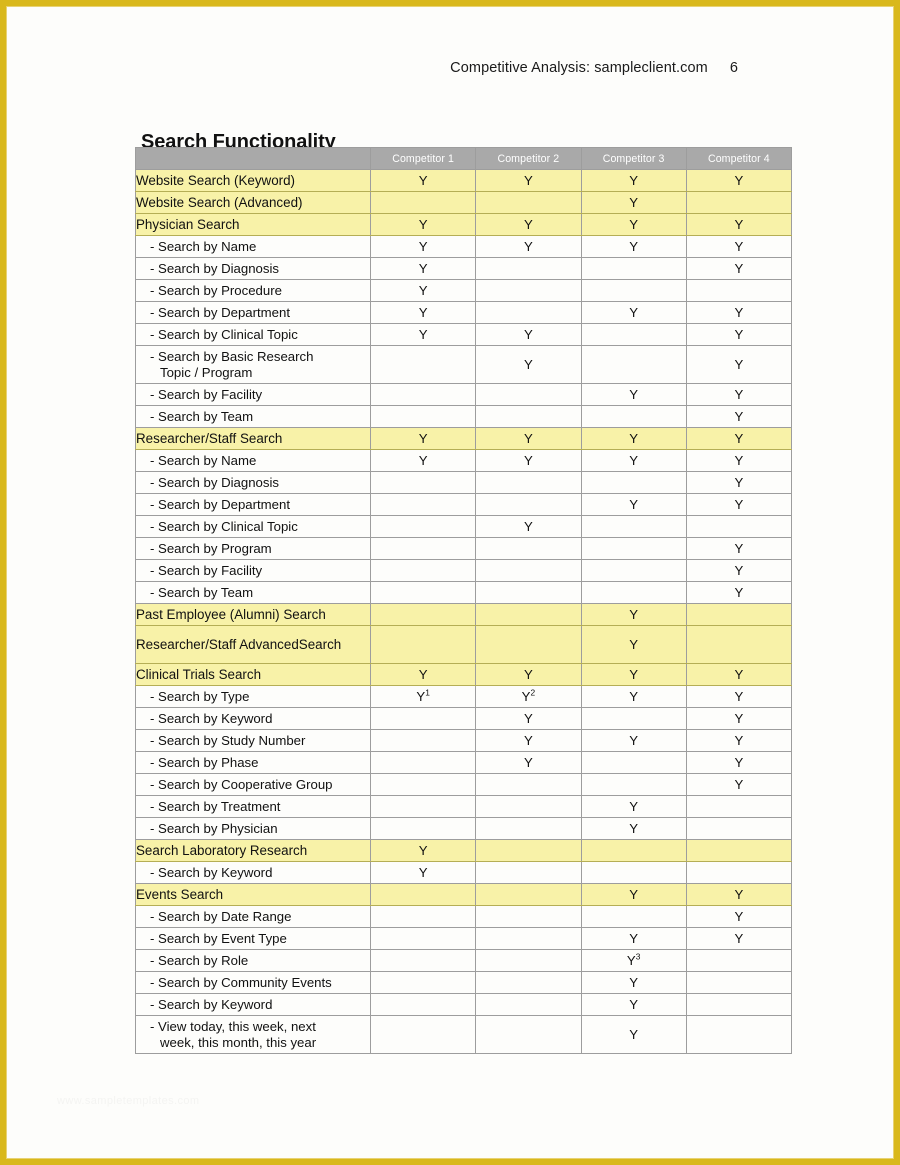  I want to click on table-row: - Search by Keyword Y Y, so click(464, 718).